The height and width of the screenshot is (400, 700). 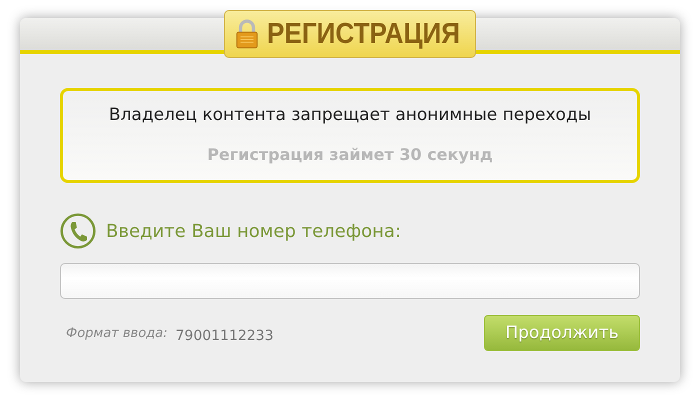 What do you see at coordinates (246, 34) in the screenshot?
I see `padlock-icon` at bounding box center [246, 34].